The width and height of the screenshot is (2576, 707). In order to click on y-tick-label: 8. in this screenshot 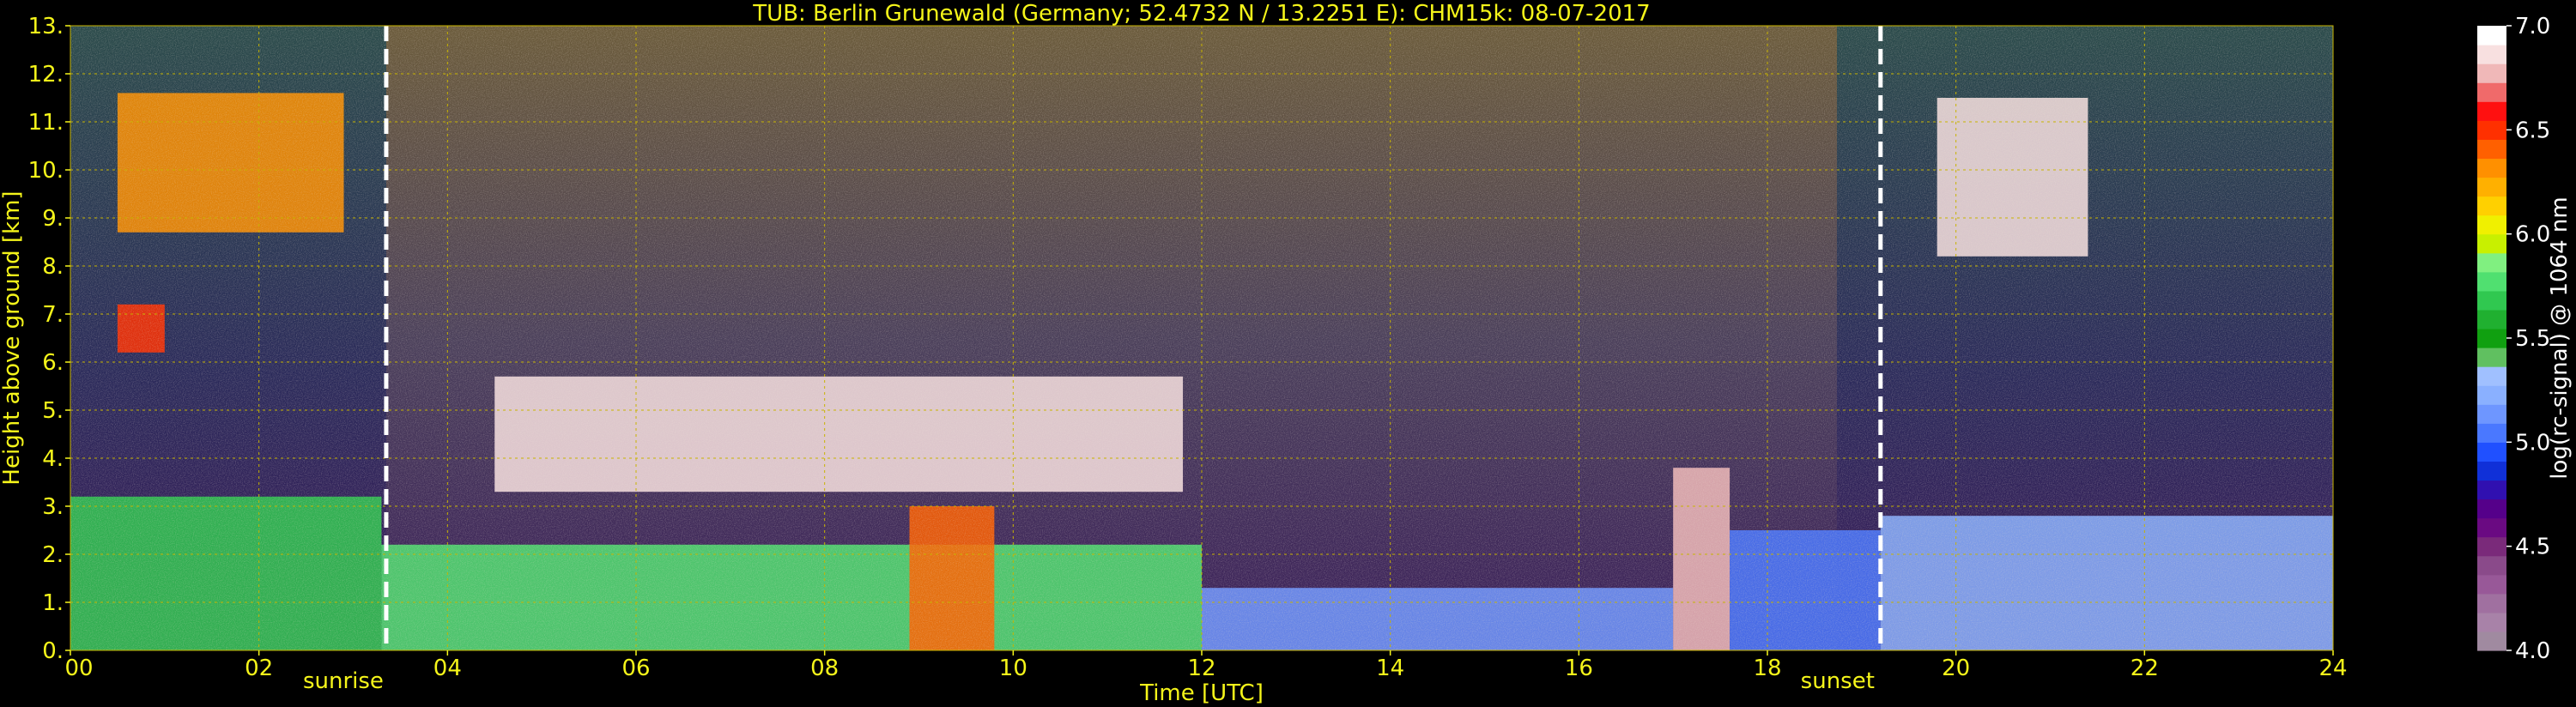, I will do `click(53, 267)`.